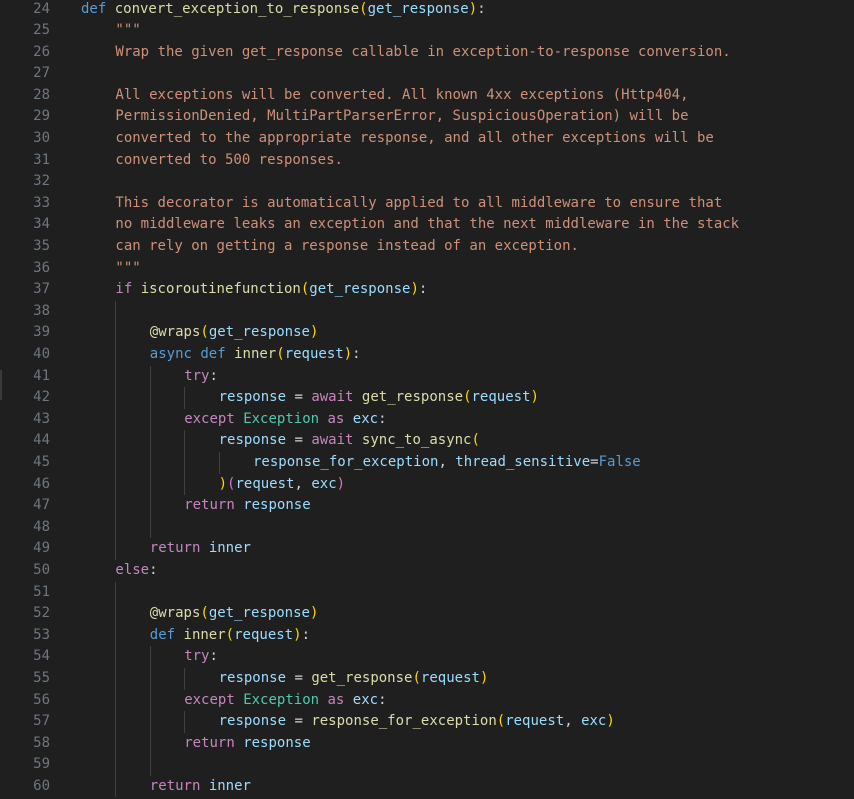 The width and height of the screenshot is (854, 799). Describe the element at coordinates (41, 418) in the screenshot. I see `line-number: 43` at that location.